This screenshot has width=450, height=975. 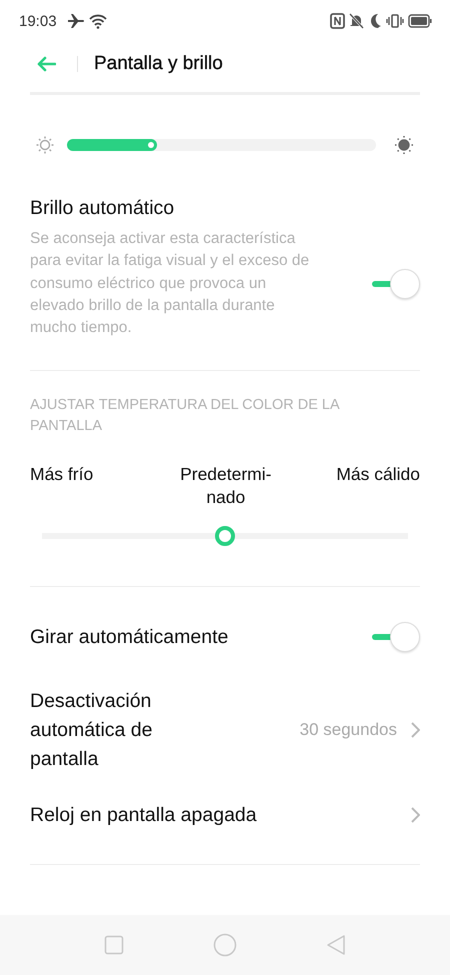 What do you see at coordinates (221, 145) in the screenshot?
I see `brightness-slider` at bounding box center [221, 145].